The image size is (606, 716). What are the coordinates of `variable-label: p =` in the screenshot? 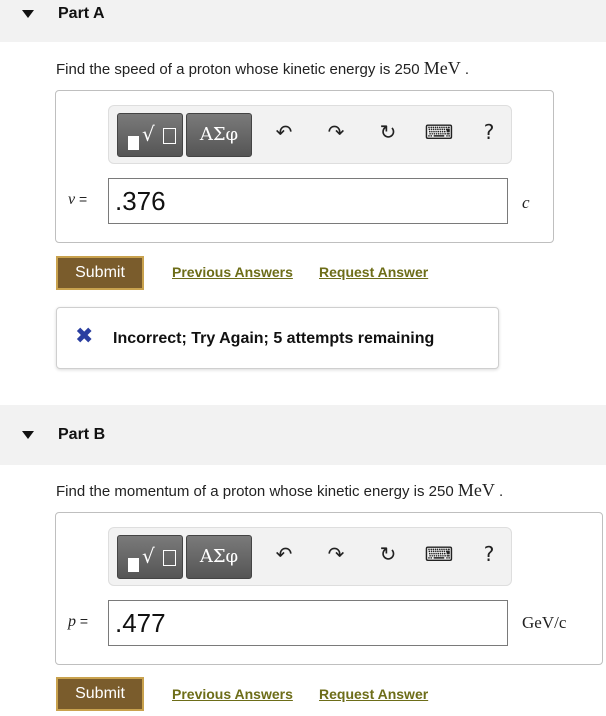 It's located at (78, 622).